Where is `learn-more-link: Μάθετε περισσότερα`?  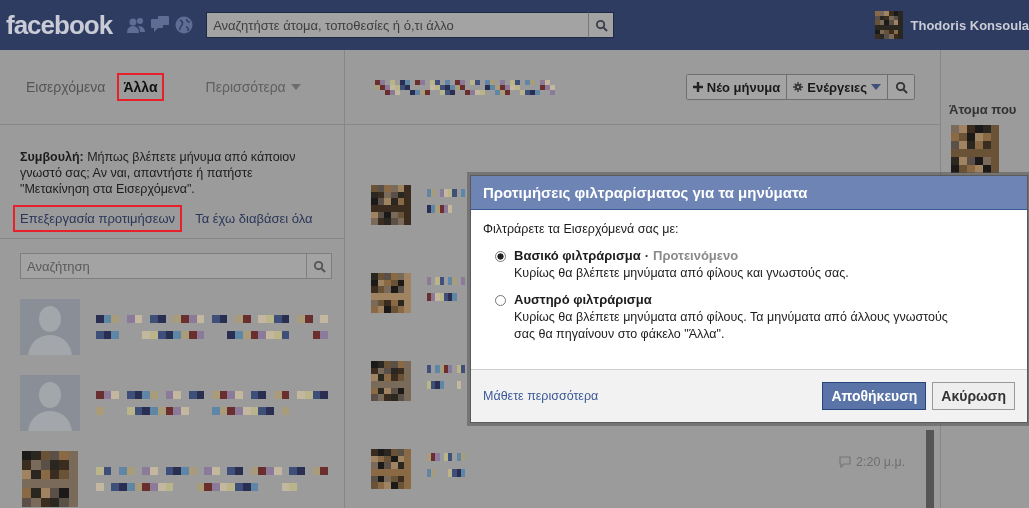
learn-more-link: Μάθετε περισσότερα is located at coordinates (541, 396).